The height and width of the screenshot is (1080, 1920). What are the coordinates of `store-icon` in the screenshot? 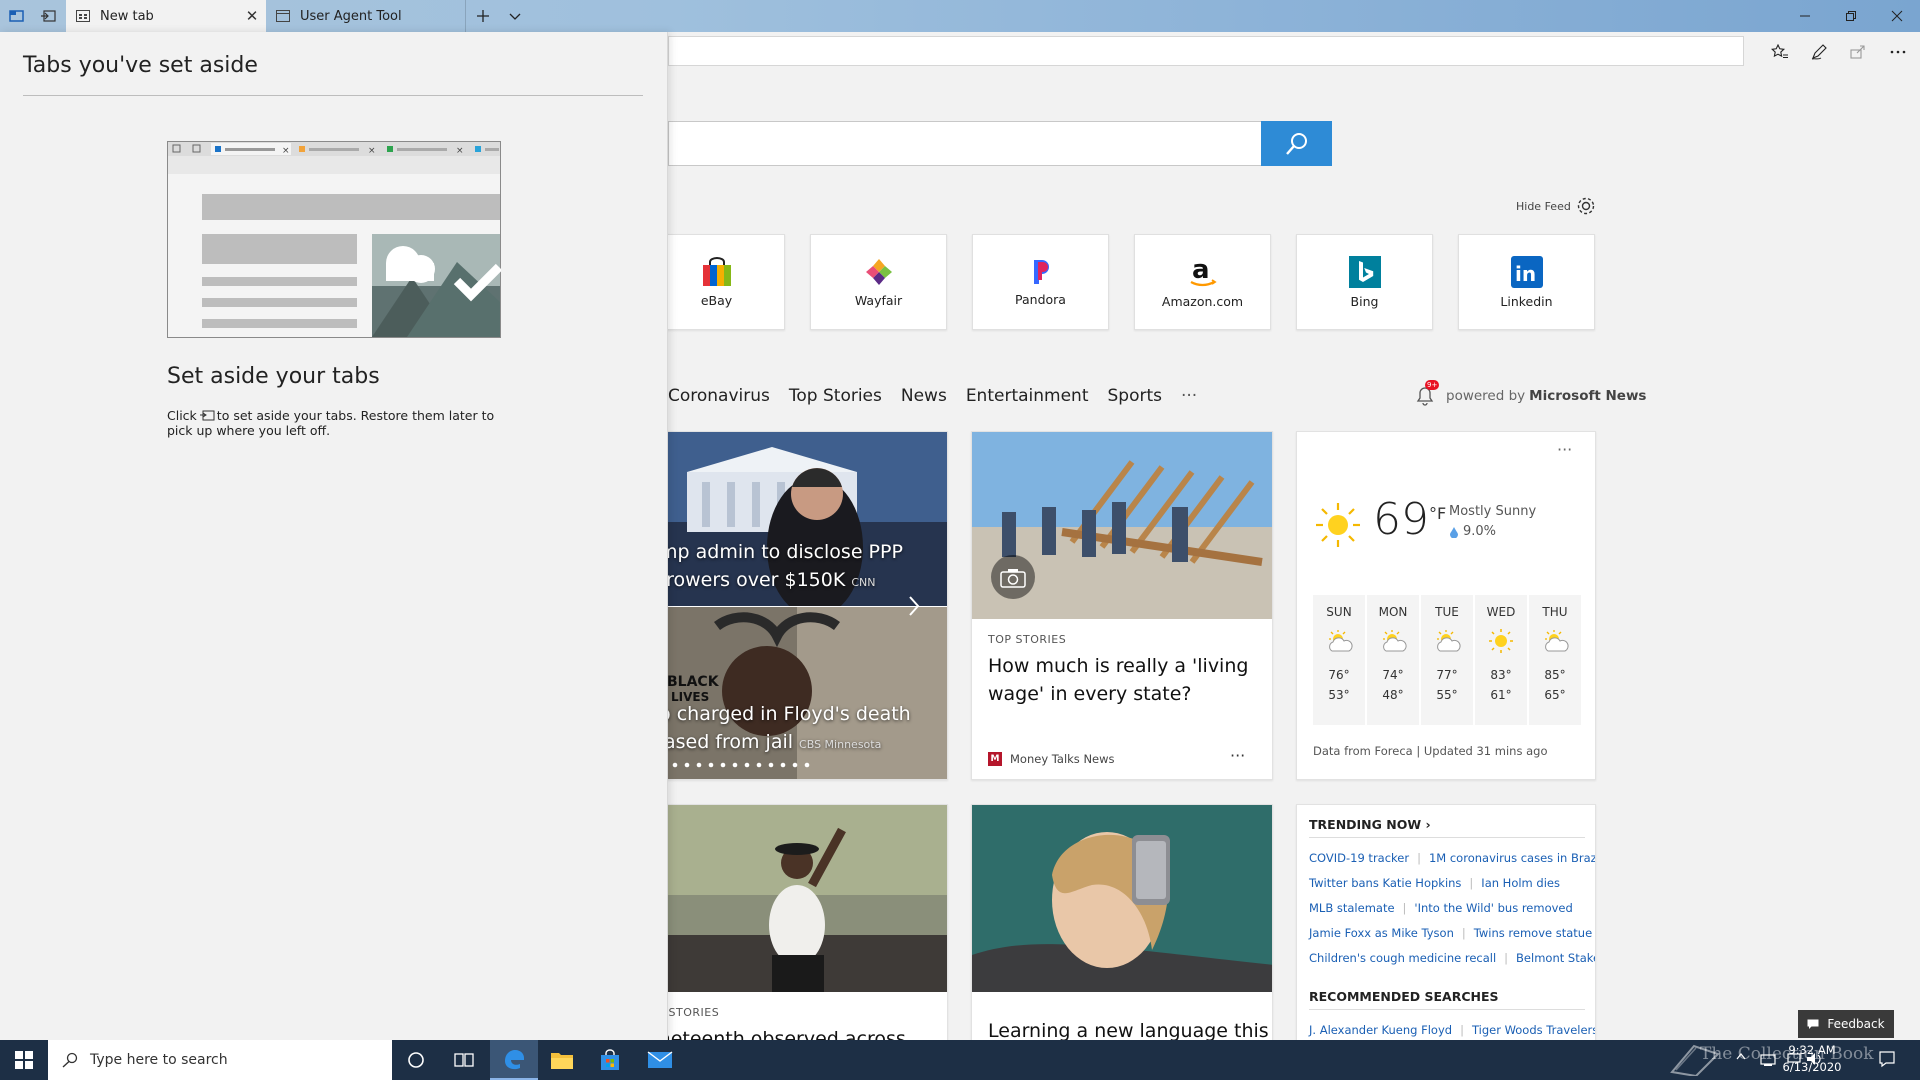 It's located at (610, 1060).